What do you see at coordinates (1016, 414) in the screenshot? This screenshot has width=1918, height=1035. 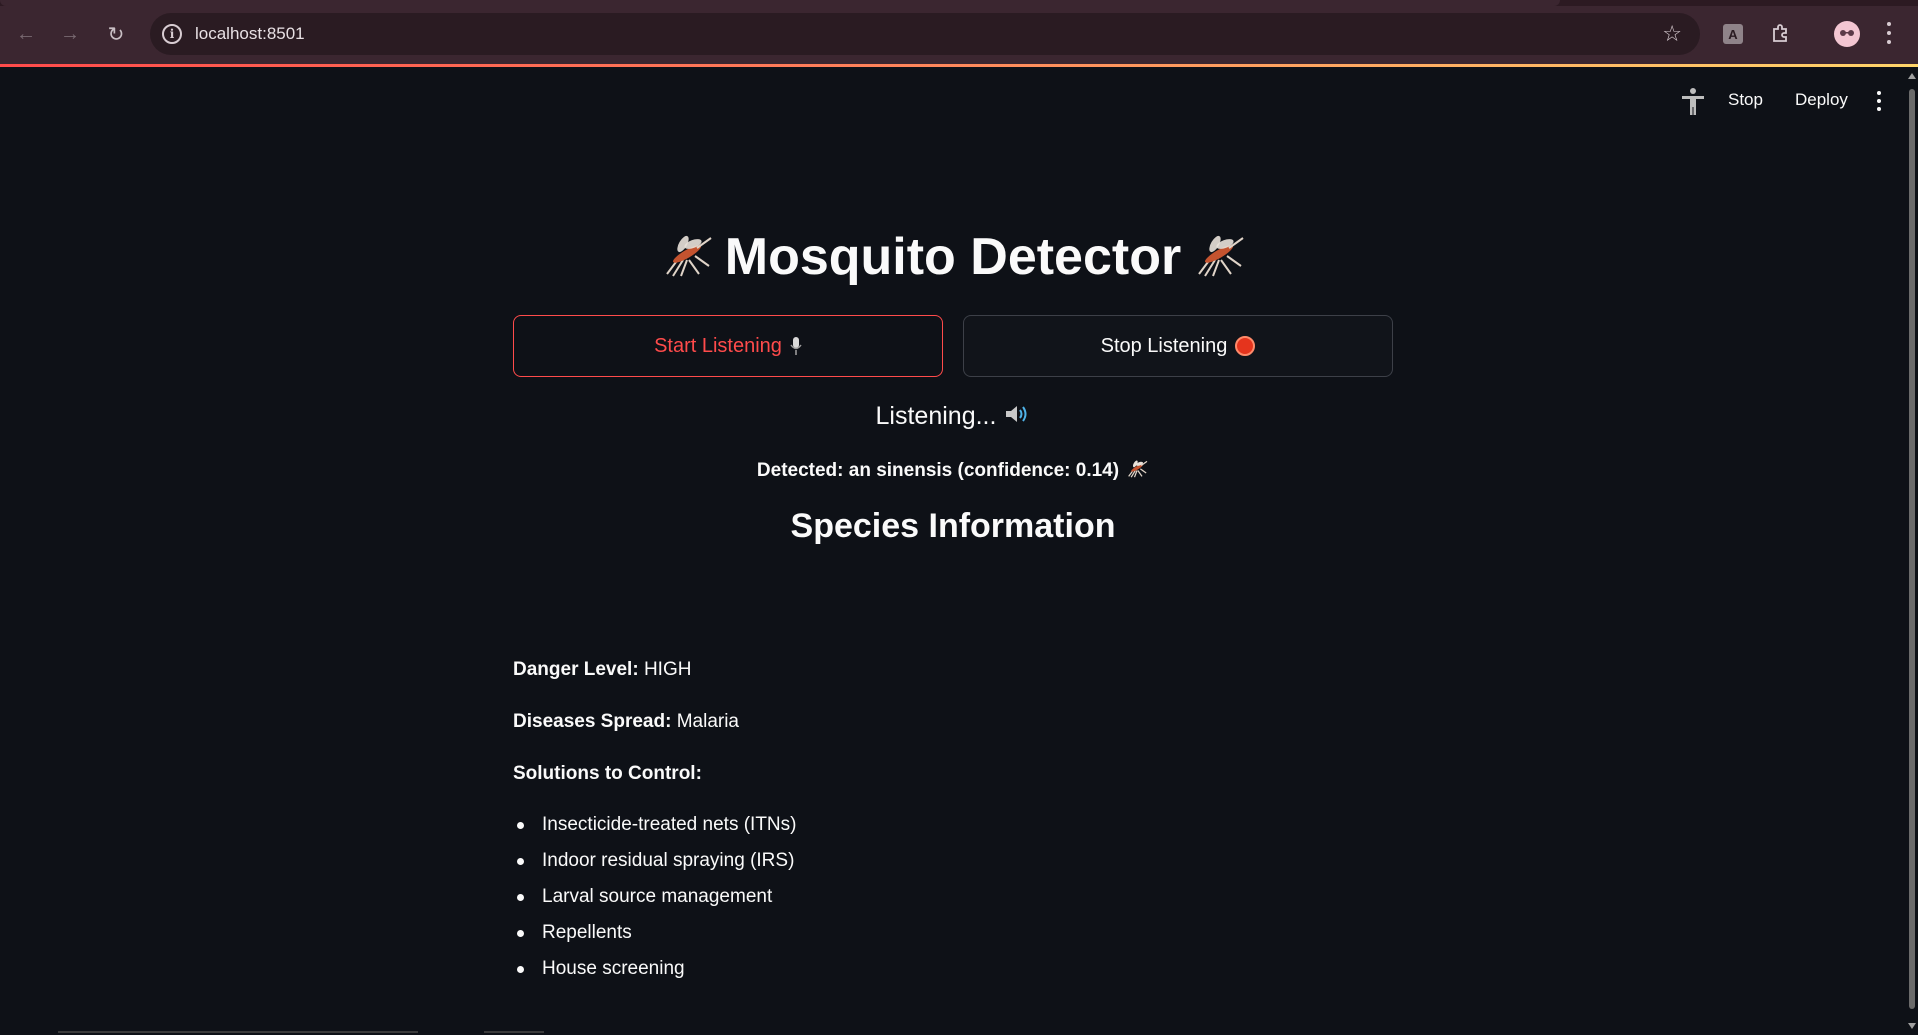 I see `speaker-icon` at bounding box center [1016, 414].